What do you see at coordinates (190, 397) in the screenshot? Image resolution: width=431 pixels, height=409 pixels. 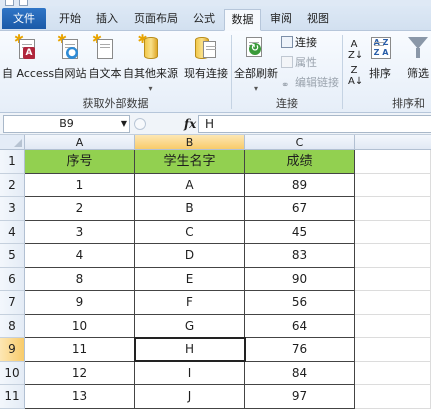 I see `table-cell: J` at bounding box center [190, 397].